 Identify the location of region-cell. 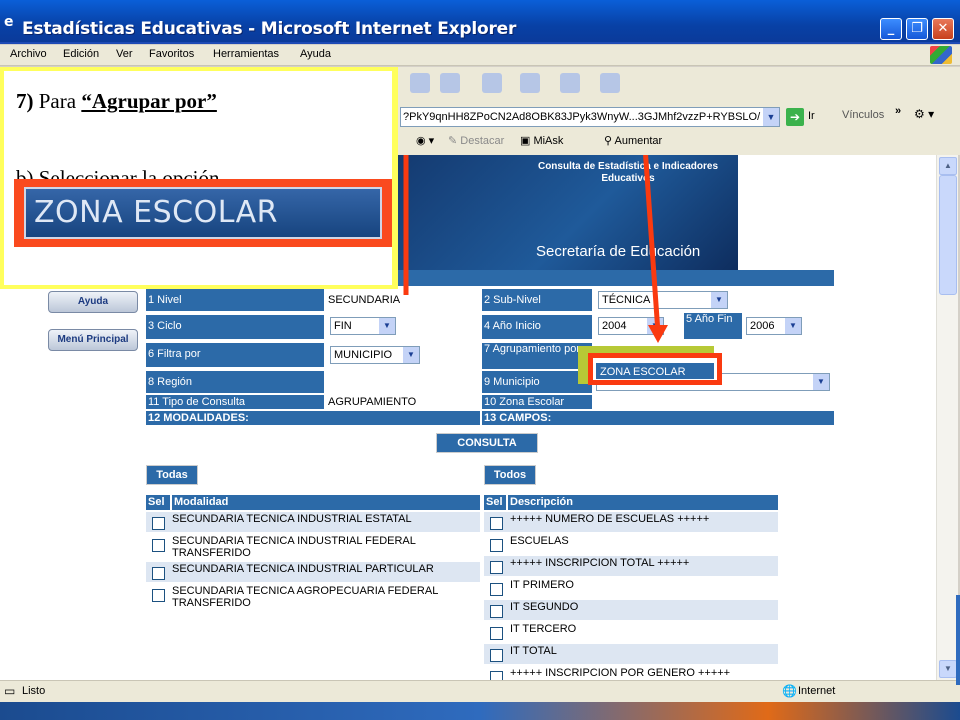
(403, 382).